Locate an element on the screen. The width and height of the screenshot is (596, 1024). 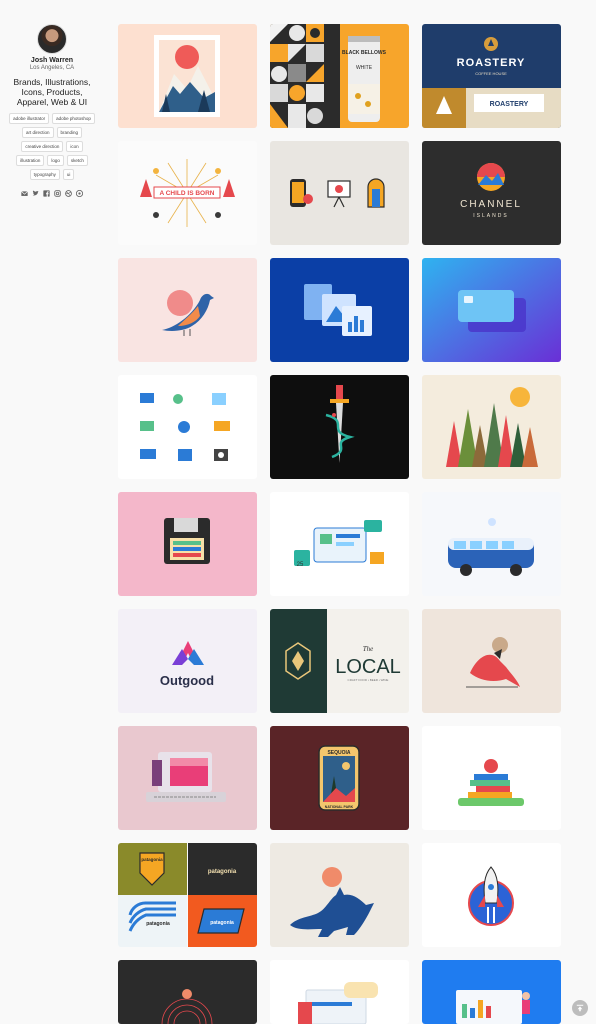
patagonia-text-2: patagonia is located at coordinates (222, 872).